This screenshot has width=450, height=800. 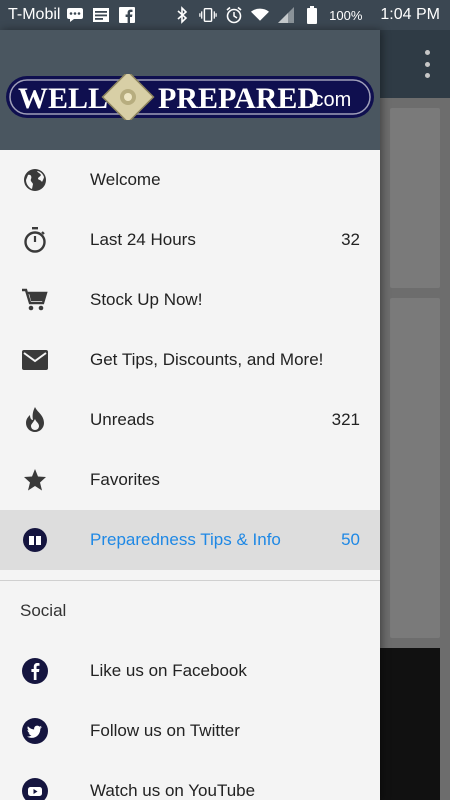 I want to click on vibrate-icon, so click(x=208, y=15).